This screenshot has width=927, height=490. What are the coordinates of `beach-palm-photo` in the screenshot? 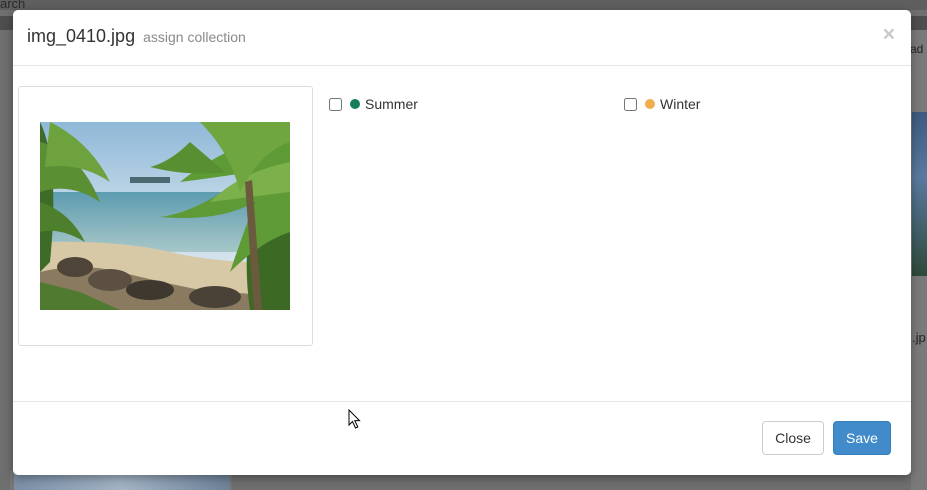 It's located at (165, 216).